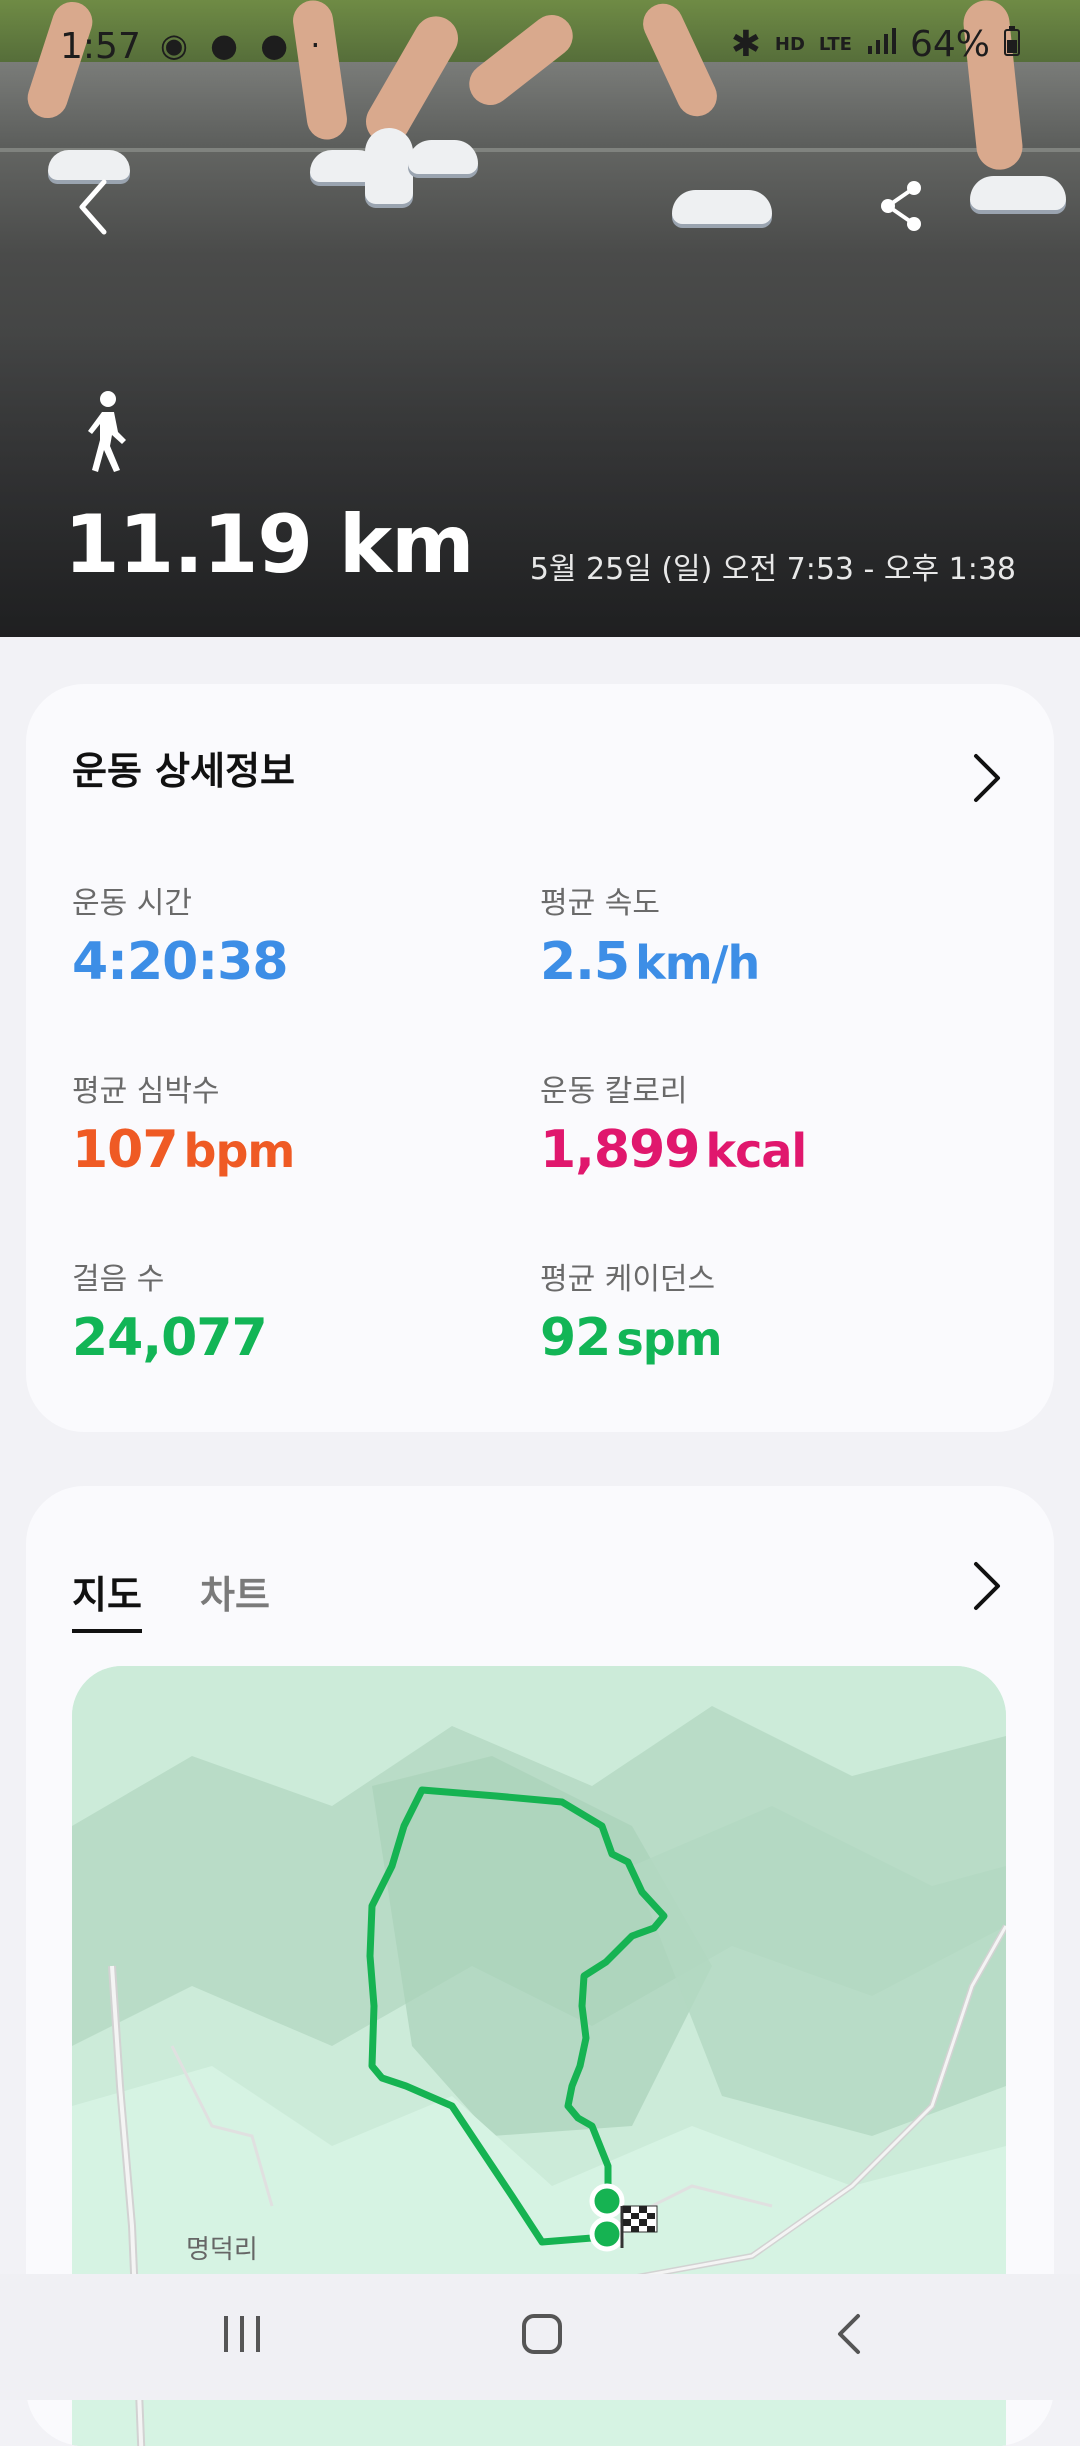 The width and height of the screenshot is (1080, 2446). What do you see at coordinates (242, 2334) in the screenshot?
I see `recent-apps-icon` at bounding box center [242, 2334].